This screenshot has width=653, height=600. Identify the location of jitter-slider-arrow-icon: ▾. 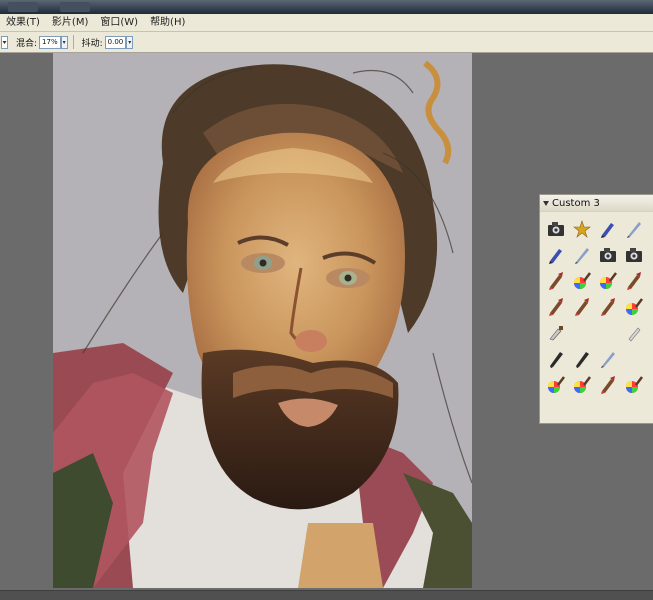
(130, 42).